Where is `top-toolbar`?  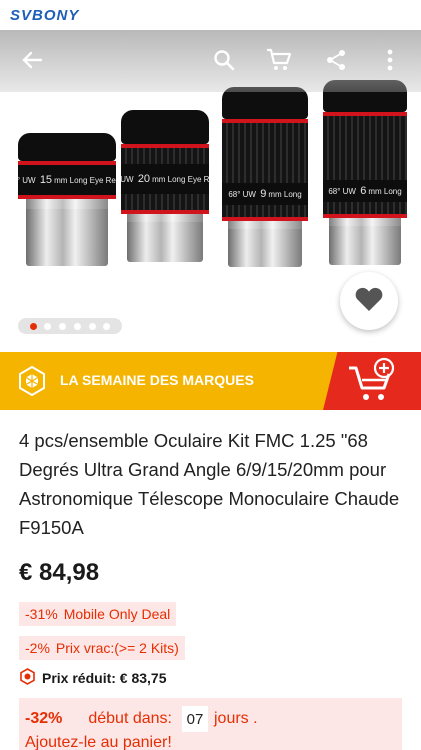 top-toolbar is located at coordinates (210, 61).